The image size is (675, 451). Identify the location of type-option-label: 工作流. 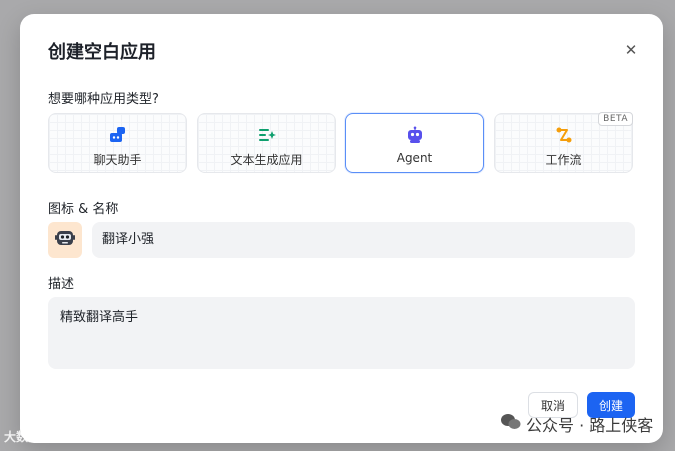
(563, 160).